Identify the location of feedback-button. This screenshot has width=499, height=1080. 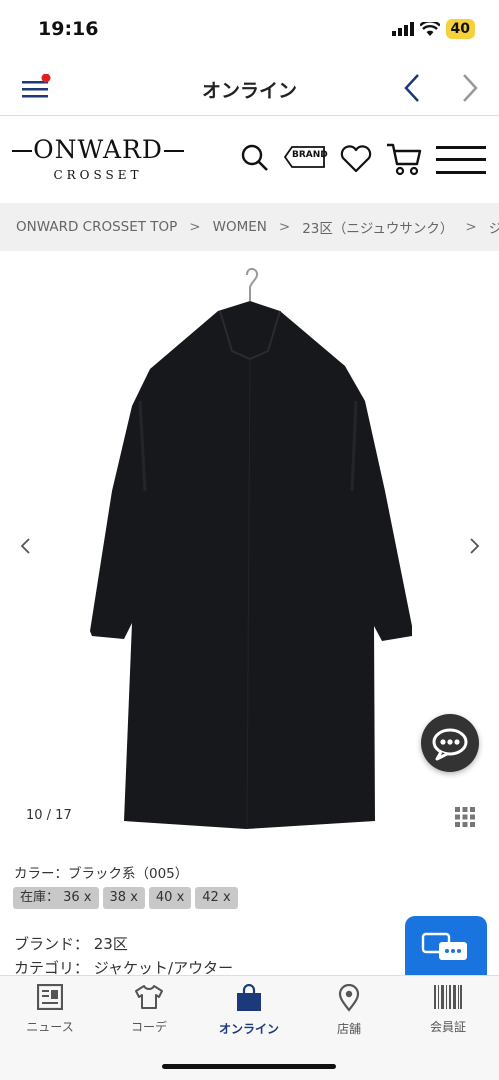
(446, 946).